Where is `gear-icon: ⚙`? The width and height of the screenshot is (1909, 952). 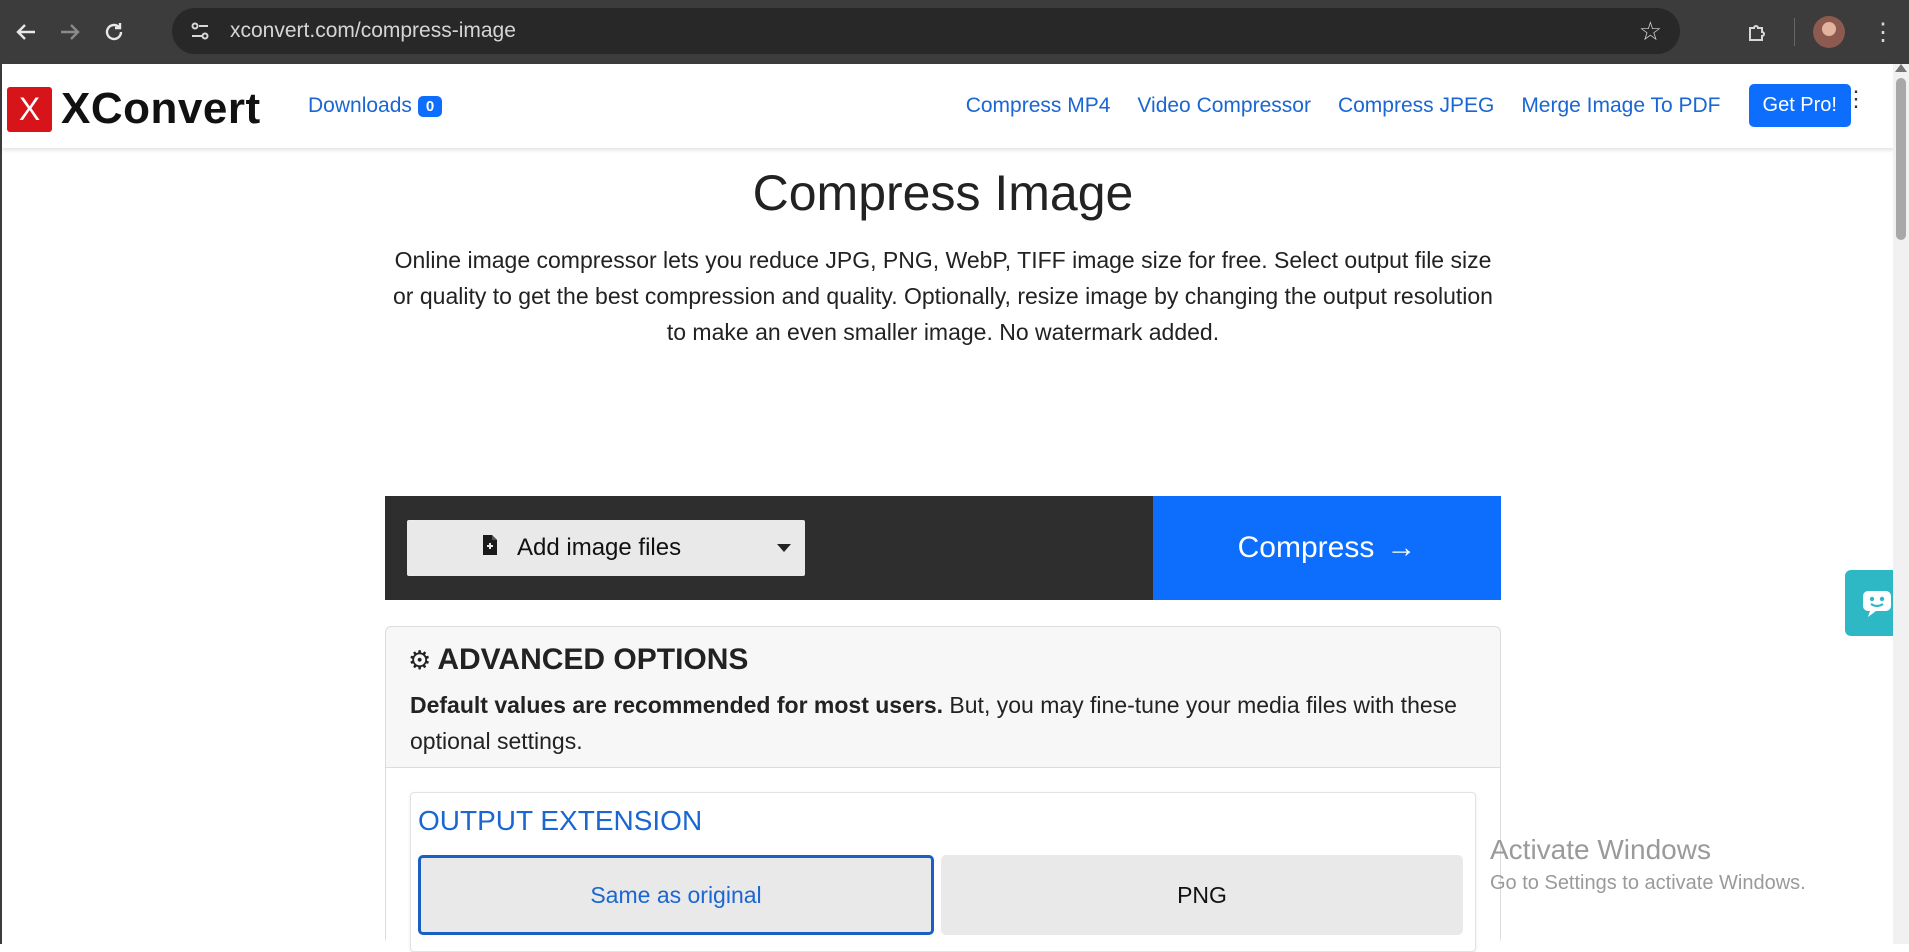 gear-icon: ⚙ is located at coordinates (420, 659).